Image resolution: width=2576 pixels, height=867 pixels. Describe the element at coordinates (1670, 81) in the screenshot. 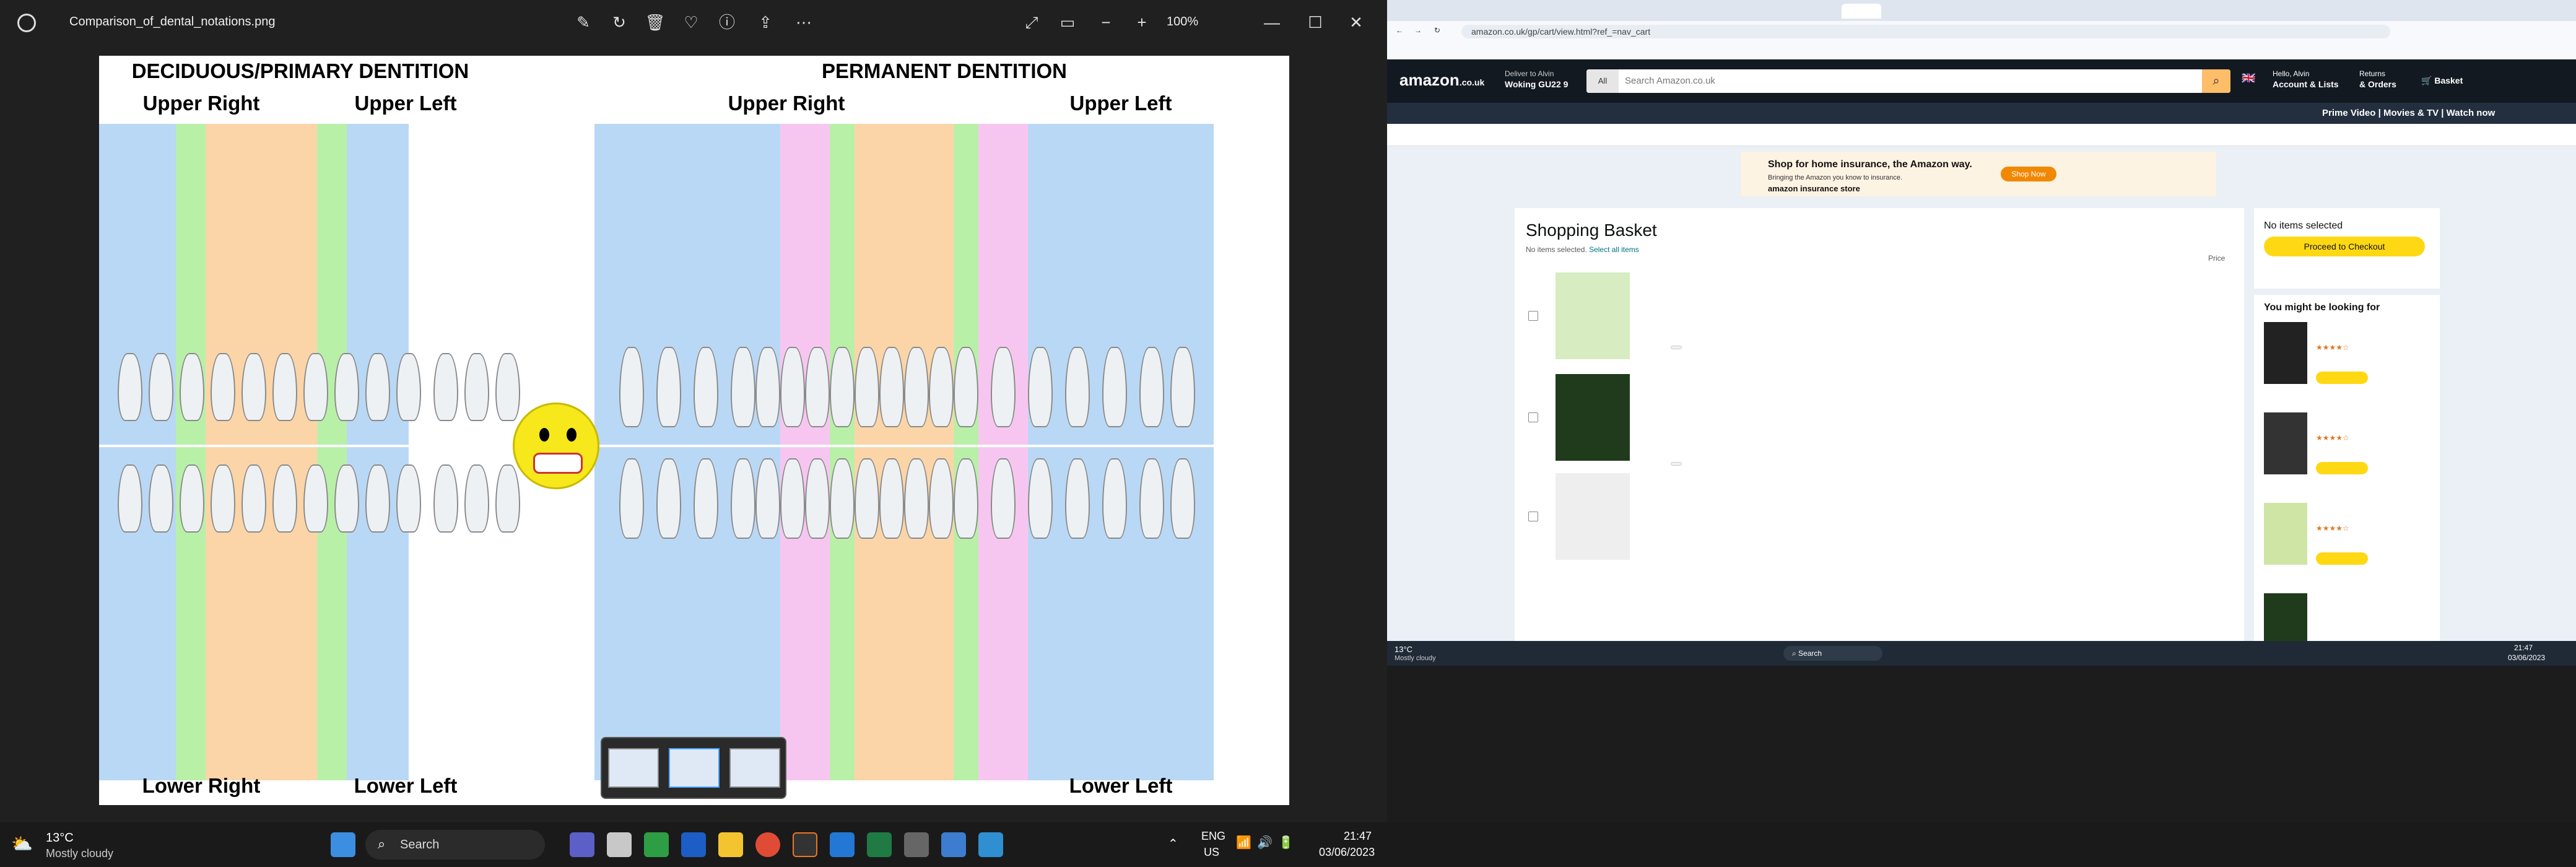

I see `search-placeholder: Search Amazon.co.uk` at that location.